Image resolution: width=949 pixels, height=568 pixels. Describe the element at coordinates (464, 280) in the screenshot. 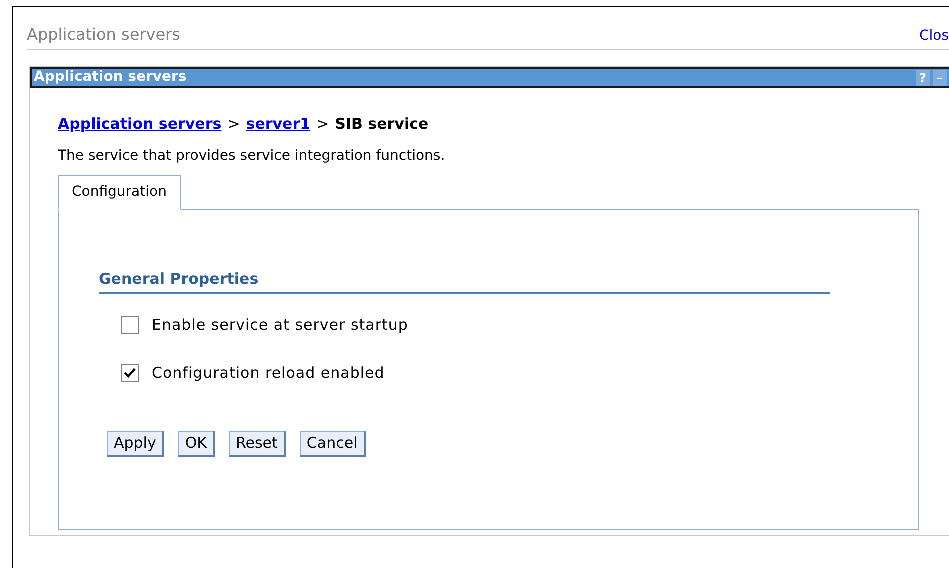

I see `section-heading: General Properties` at that location.